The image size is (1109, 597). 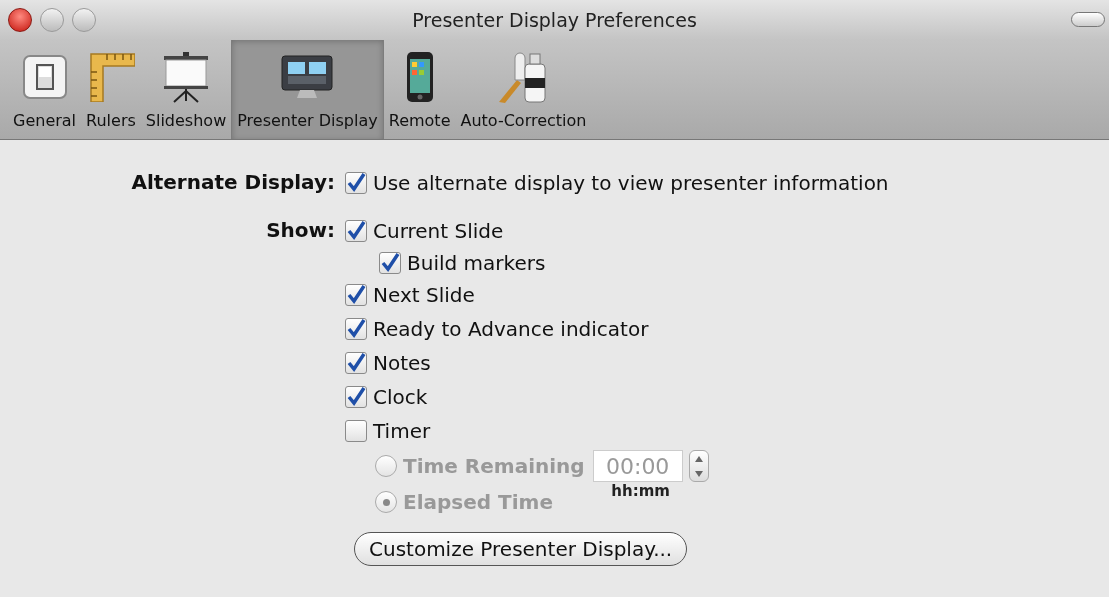 I want to click on toolbar-tab: Auto-Correction, so click(x=523, y=89).